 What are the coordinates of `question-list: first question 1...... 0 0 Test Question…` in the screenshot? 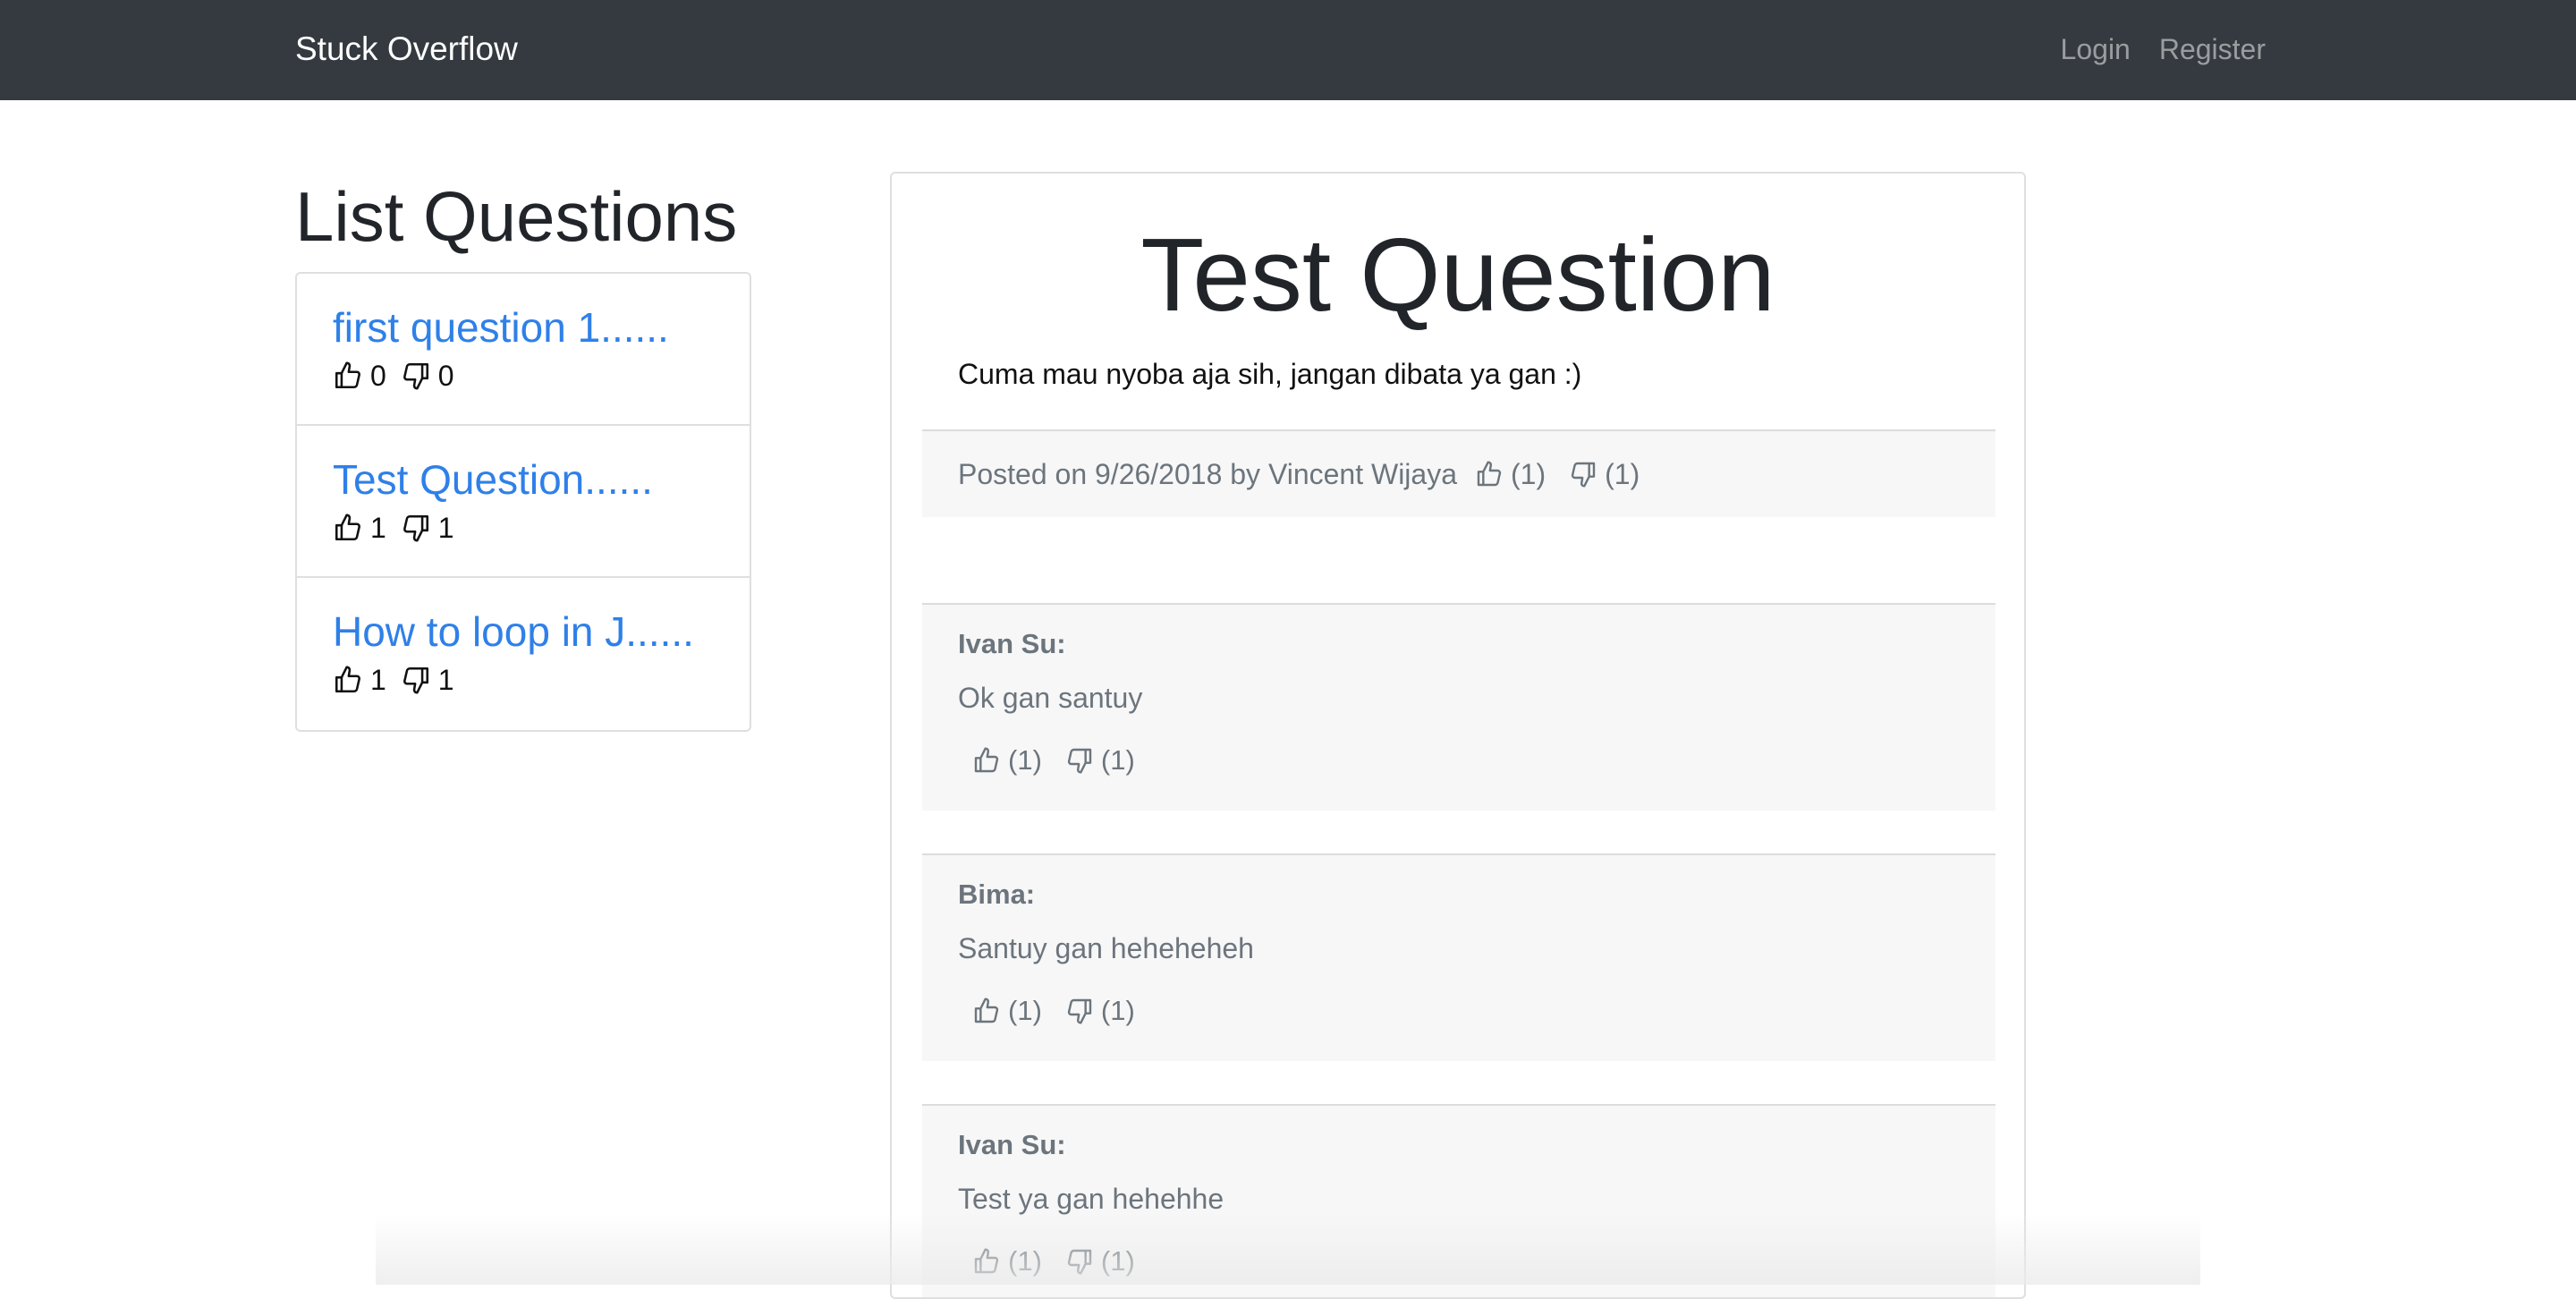 It's located at (523, 502).